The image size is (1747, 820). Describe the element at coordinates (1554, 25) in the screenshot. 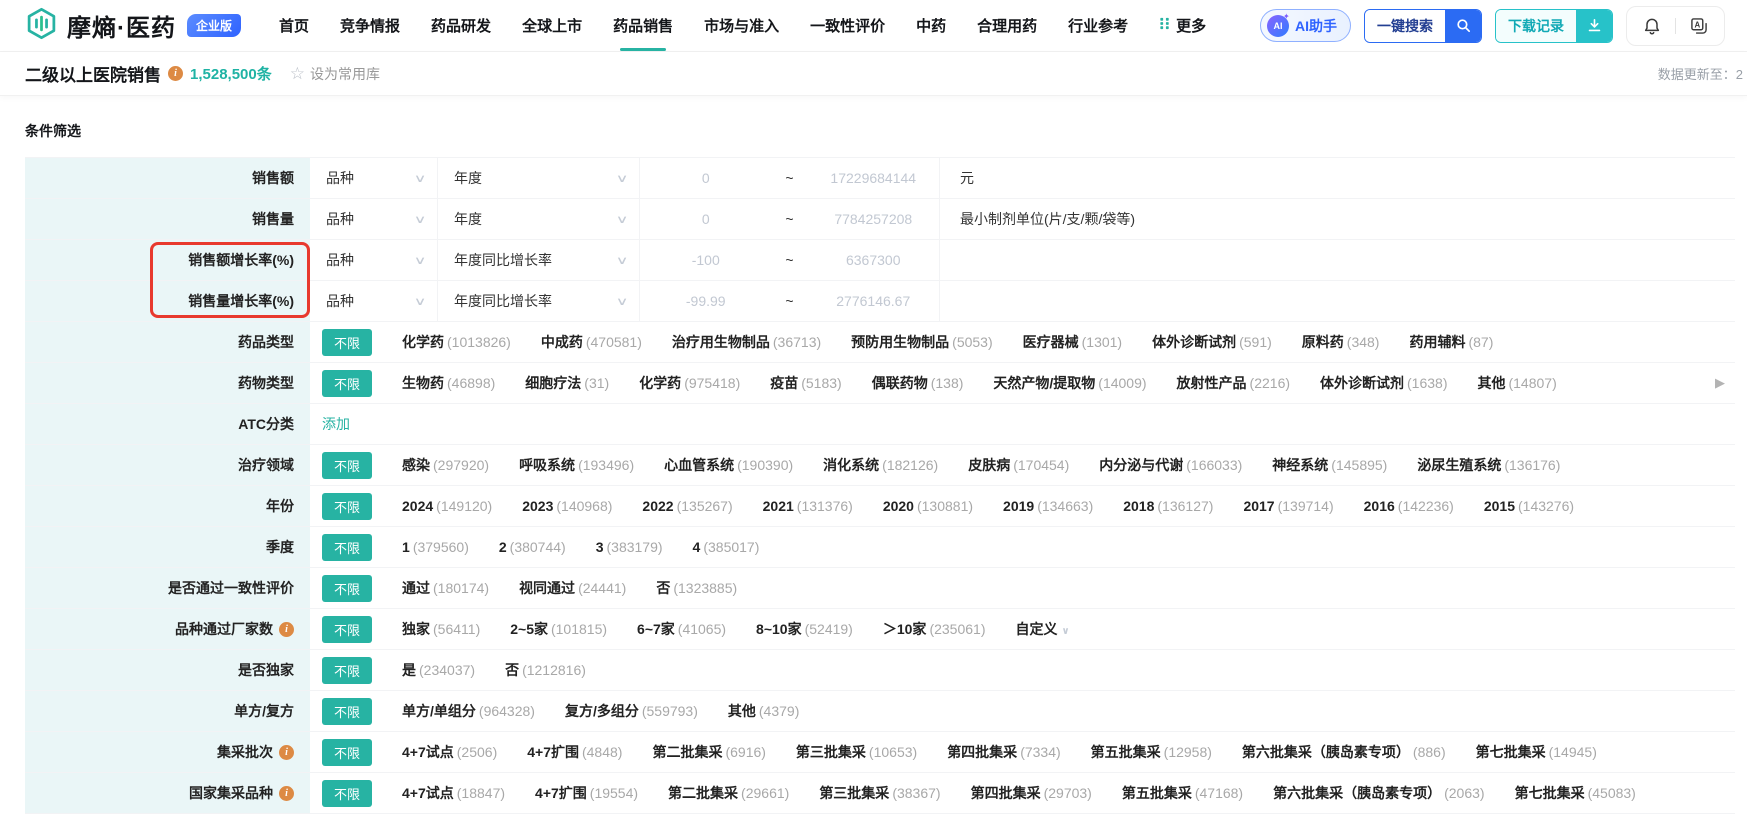

I see `download-records-button: 下载记录` at that location.